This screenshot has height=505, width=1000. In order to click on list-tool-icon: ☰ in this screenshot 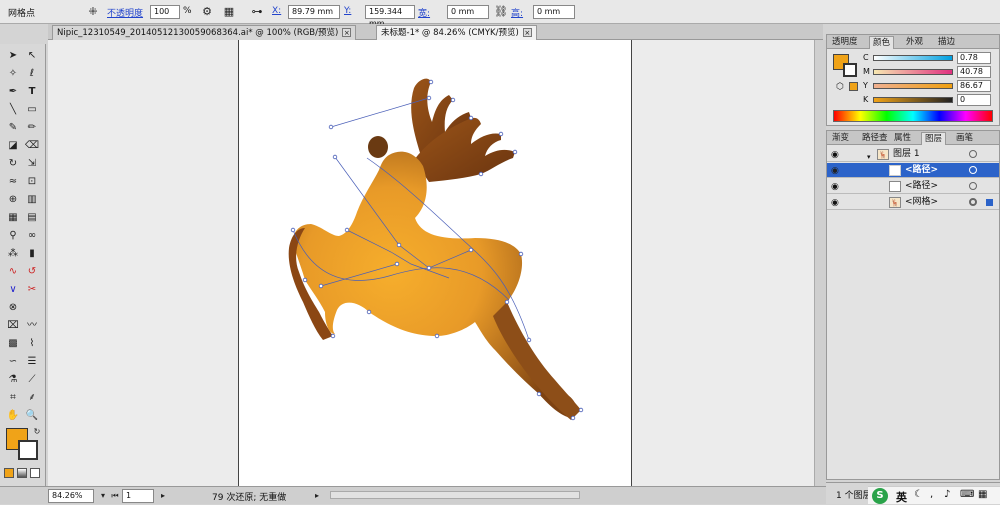, I will do `click(32, 362)`.